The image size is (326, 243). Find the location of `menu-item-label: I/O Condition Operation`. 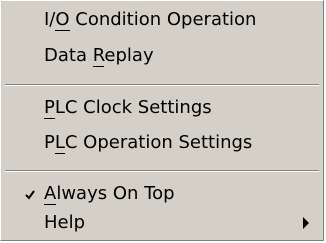

menu-item-label: I/O Condition Operation is located at coordinates (150, 20).